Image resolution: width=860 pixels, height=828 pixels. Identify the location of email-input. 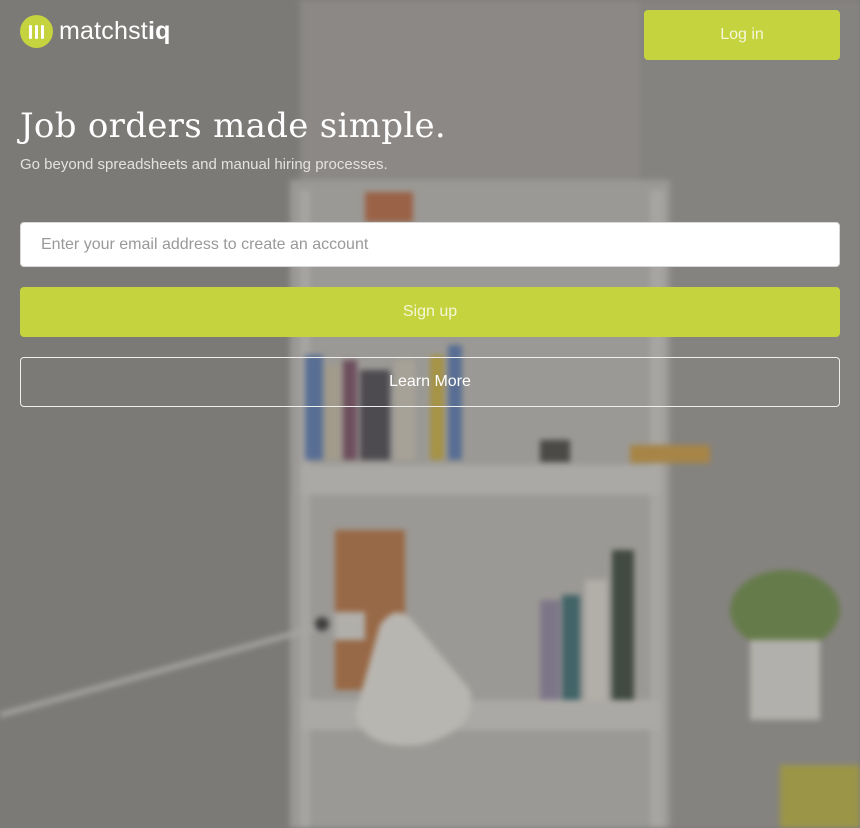
(430, 244).